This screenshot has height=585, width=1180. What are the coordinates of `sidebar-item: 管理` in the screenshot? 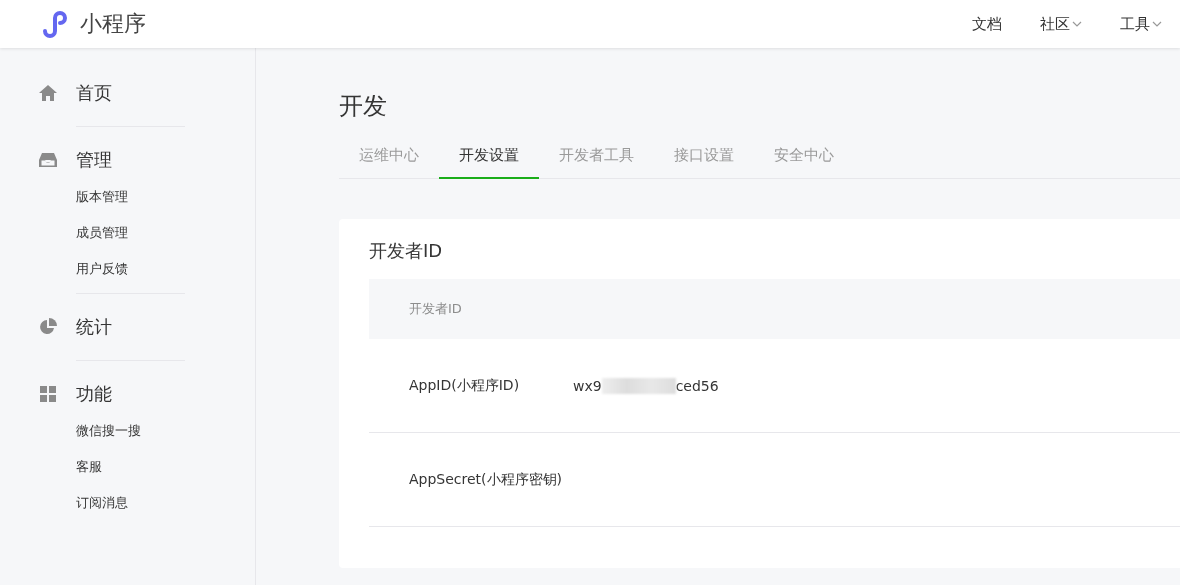 It's located at (94, 160).